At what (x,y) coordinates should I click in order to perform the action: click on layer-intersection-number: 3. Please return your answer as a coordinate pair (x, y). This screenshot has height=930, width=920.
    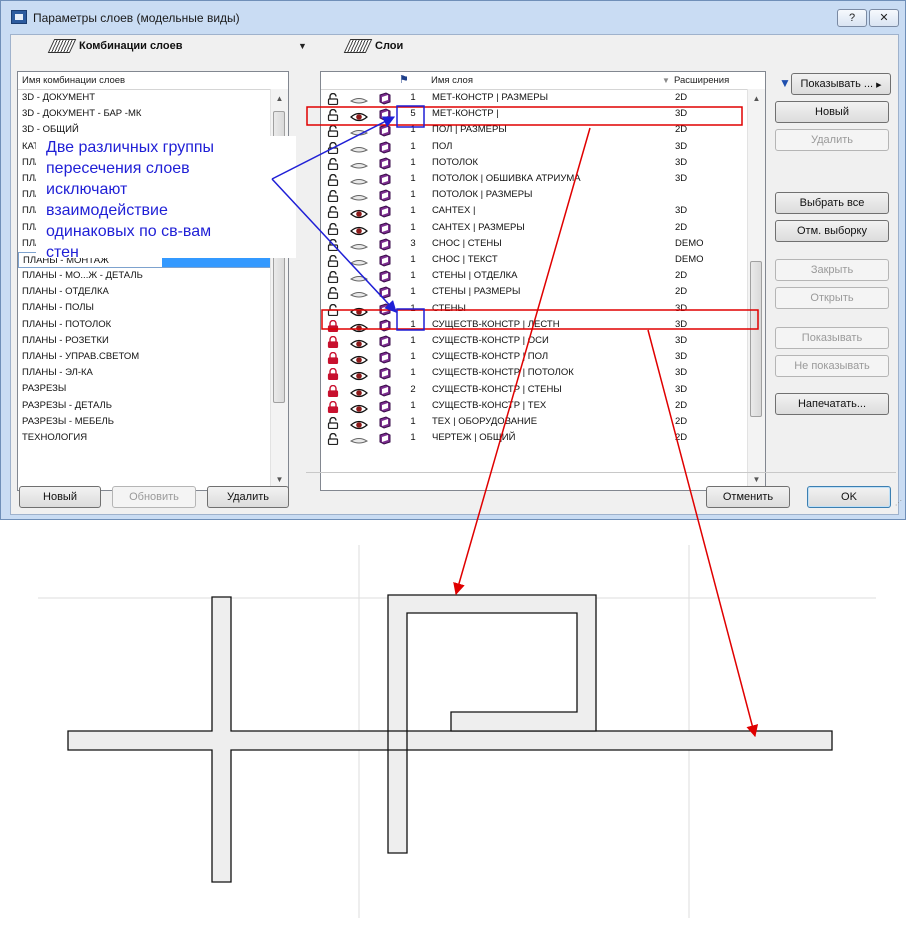
    Looking at the image, I should click on (413, 244).